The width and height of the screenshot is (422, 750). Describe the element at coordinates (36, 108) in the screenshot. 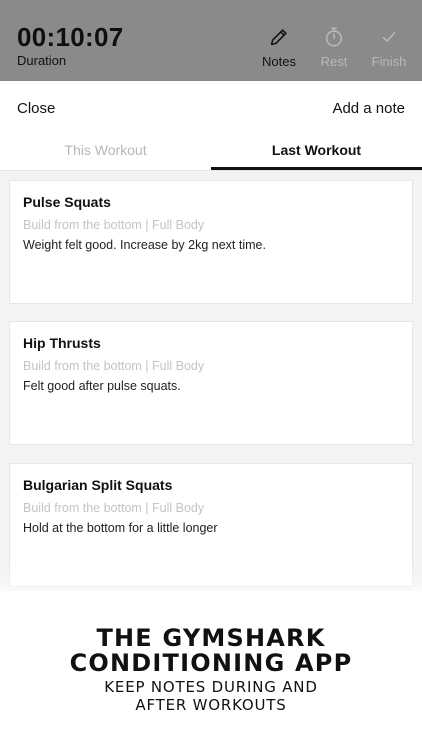

I see `close-button: Close` at that location.